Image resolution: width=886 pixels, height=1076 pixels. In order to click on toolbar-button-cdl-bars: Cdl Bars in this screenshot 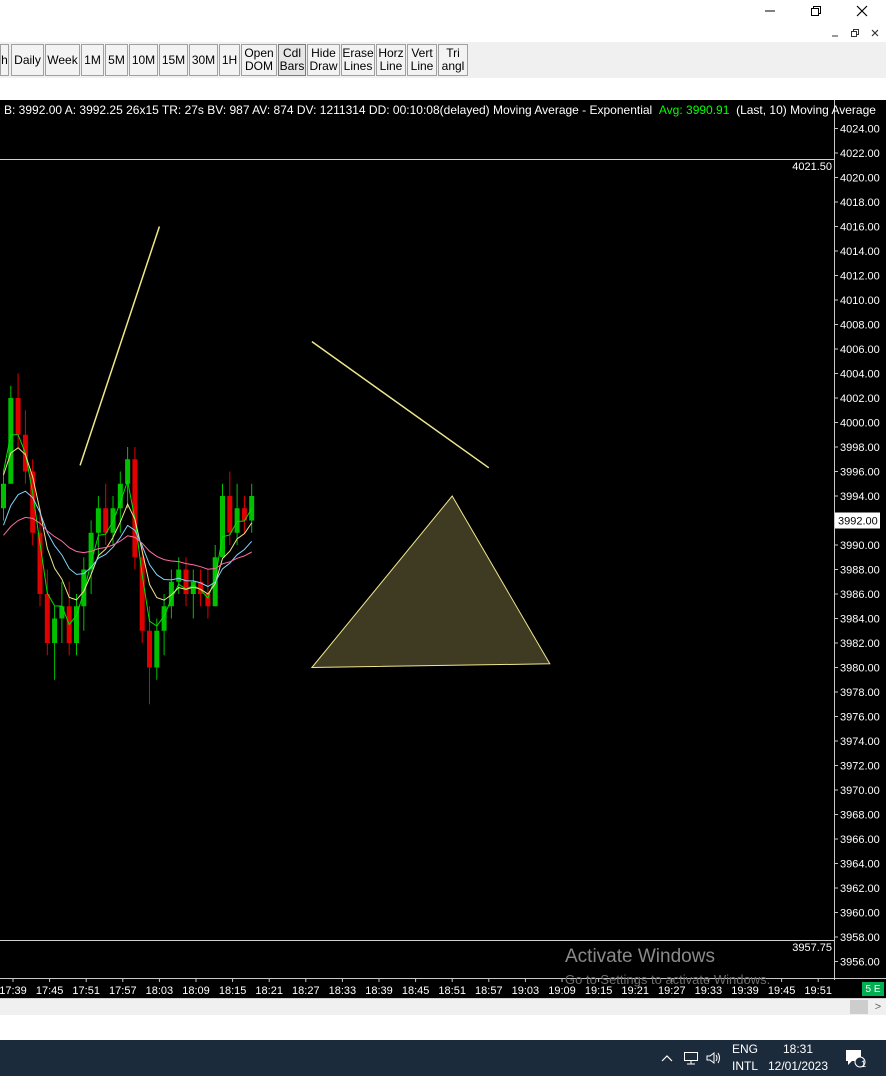, I will do `click(292, 60)`.